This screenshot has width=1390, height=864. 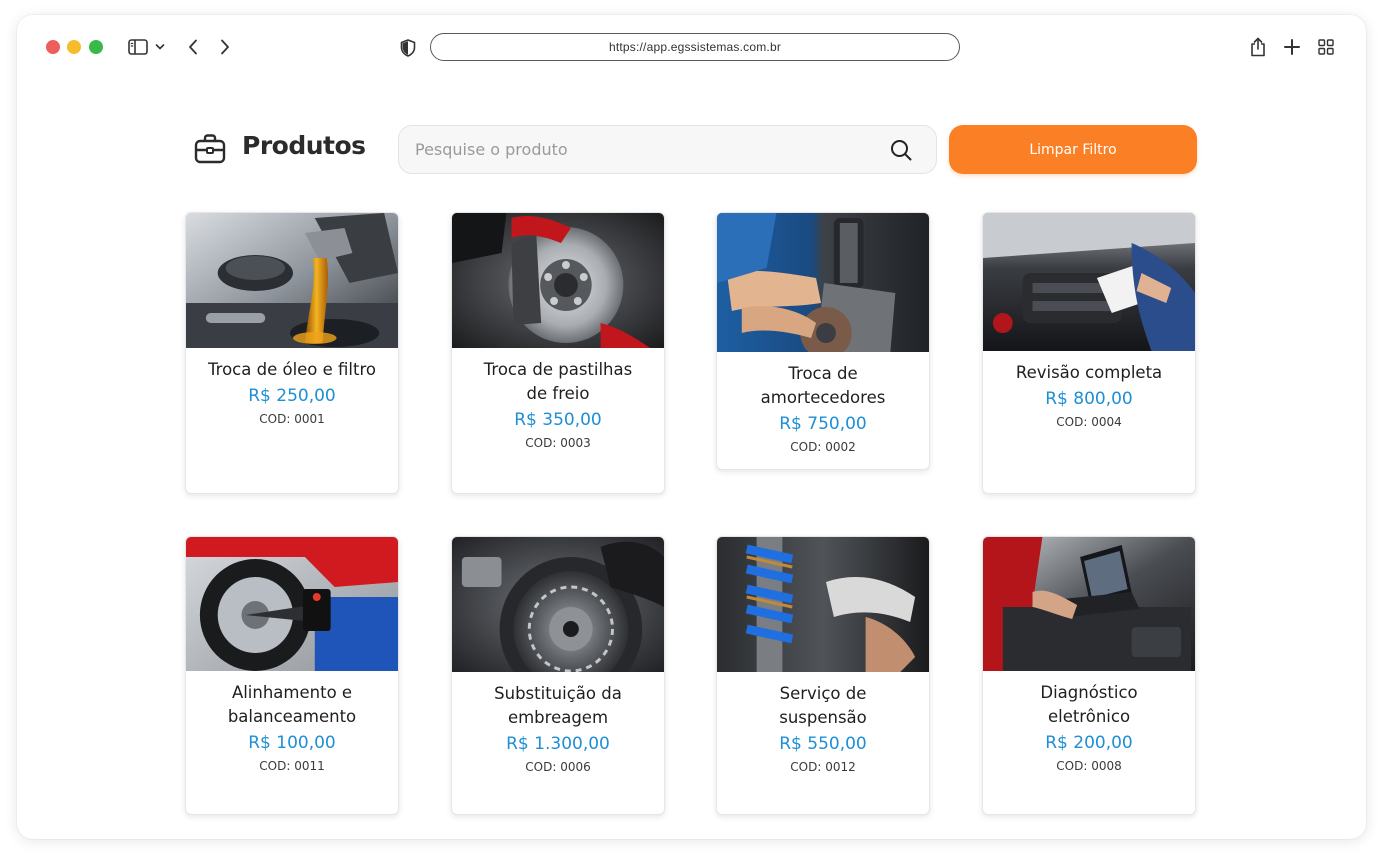 What do you see at coordinates (225, 47) in the screenshot?
I see `forward-arrow-icon` at bounding box center [225, 47].